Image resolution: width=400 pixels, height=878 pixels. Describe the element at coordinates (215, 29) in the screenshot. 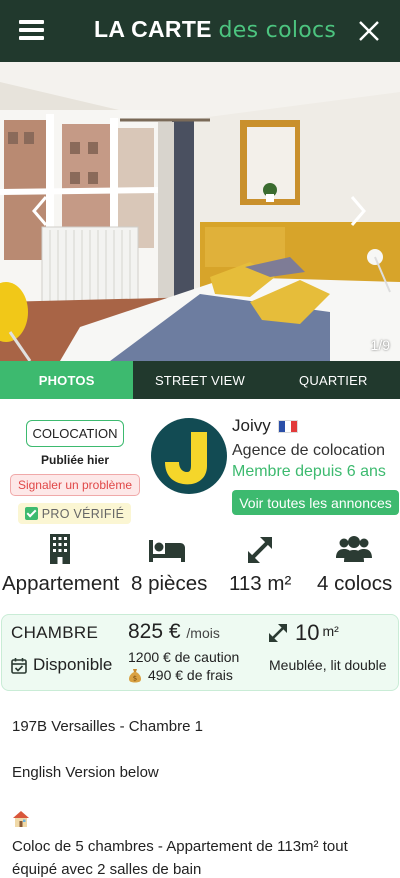

I see `site-logo: LA CARTE des colocs` at that location.